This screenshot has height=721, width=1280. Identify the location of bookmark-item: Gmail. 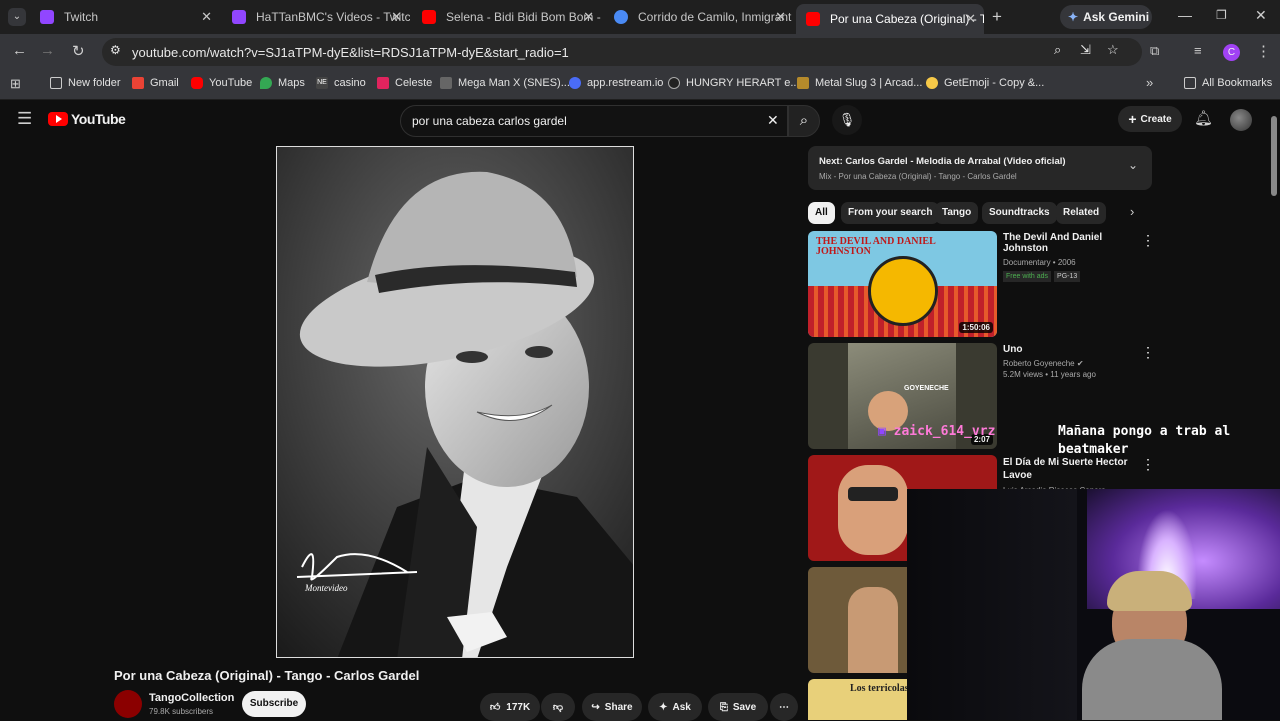
(155, 83).